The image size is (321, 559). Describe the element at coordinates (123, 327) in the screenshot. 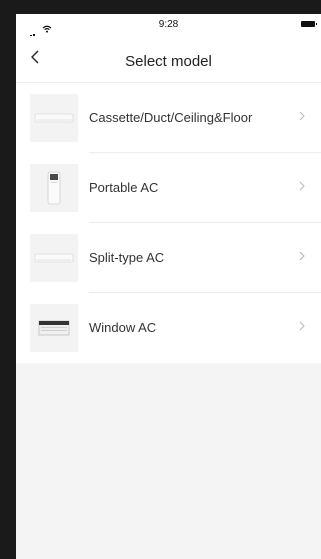

I see `model-item-label: Window AC` at that location.